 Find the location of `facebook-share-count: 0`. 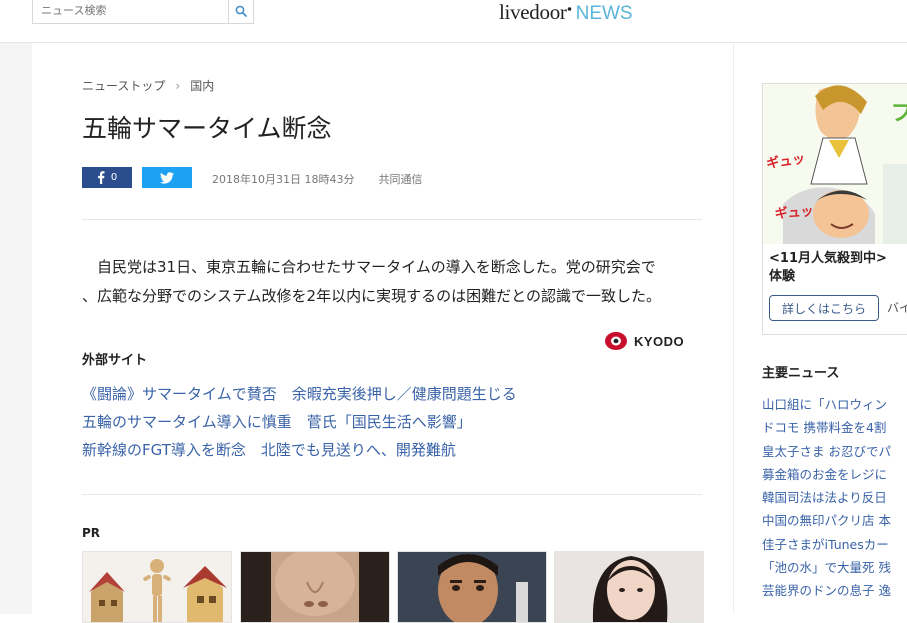

facebook-share-count: 0 is located at coordinates (114, 177).